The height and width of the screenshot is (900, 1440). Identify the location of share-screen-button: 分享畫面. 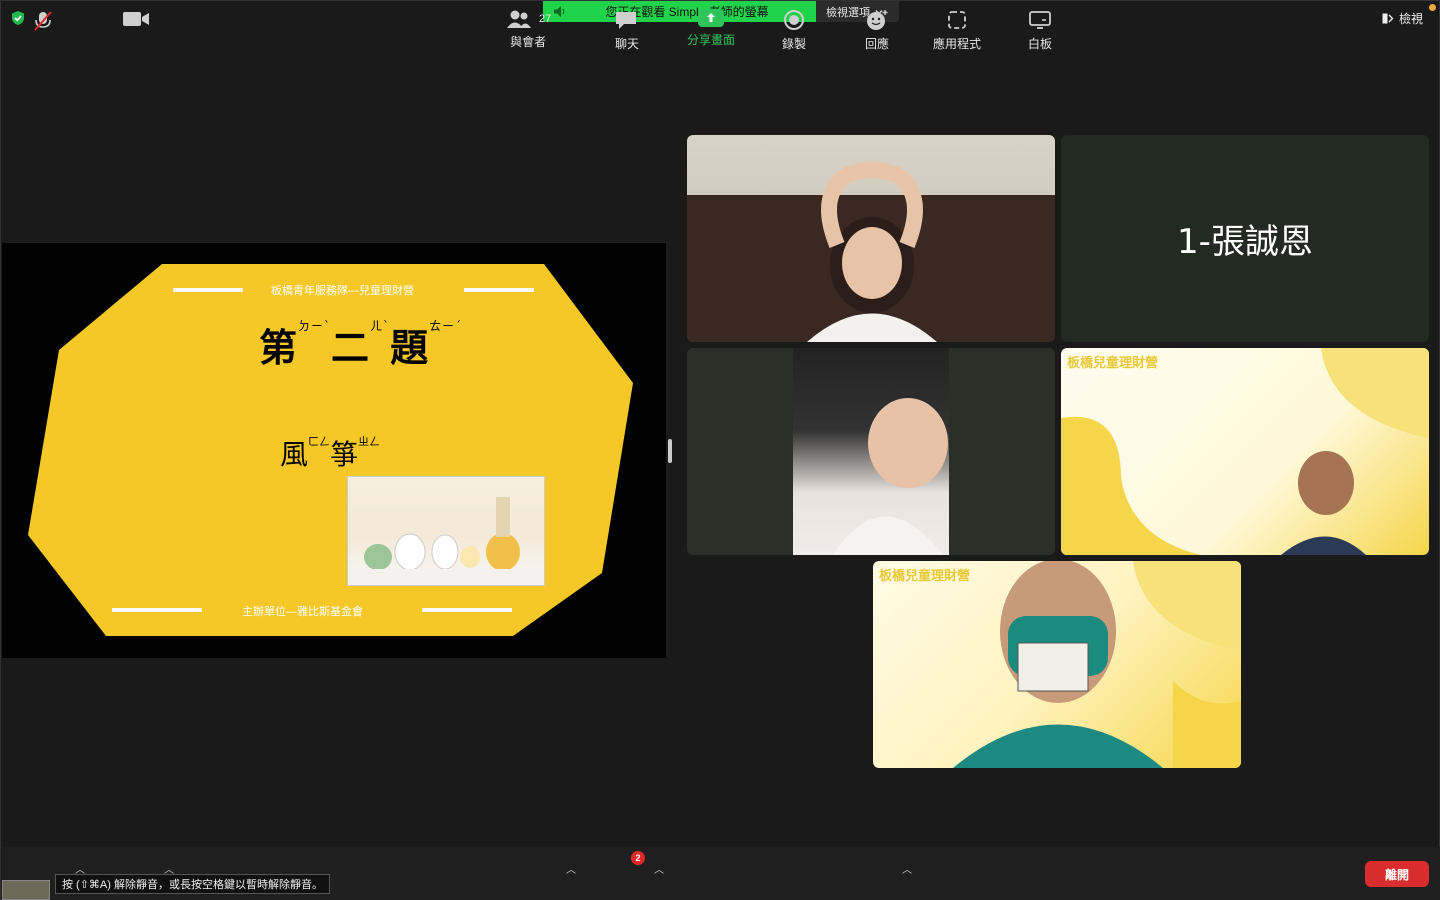
(711, 27).